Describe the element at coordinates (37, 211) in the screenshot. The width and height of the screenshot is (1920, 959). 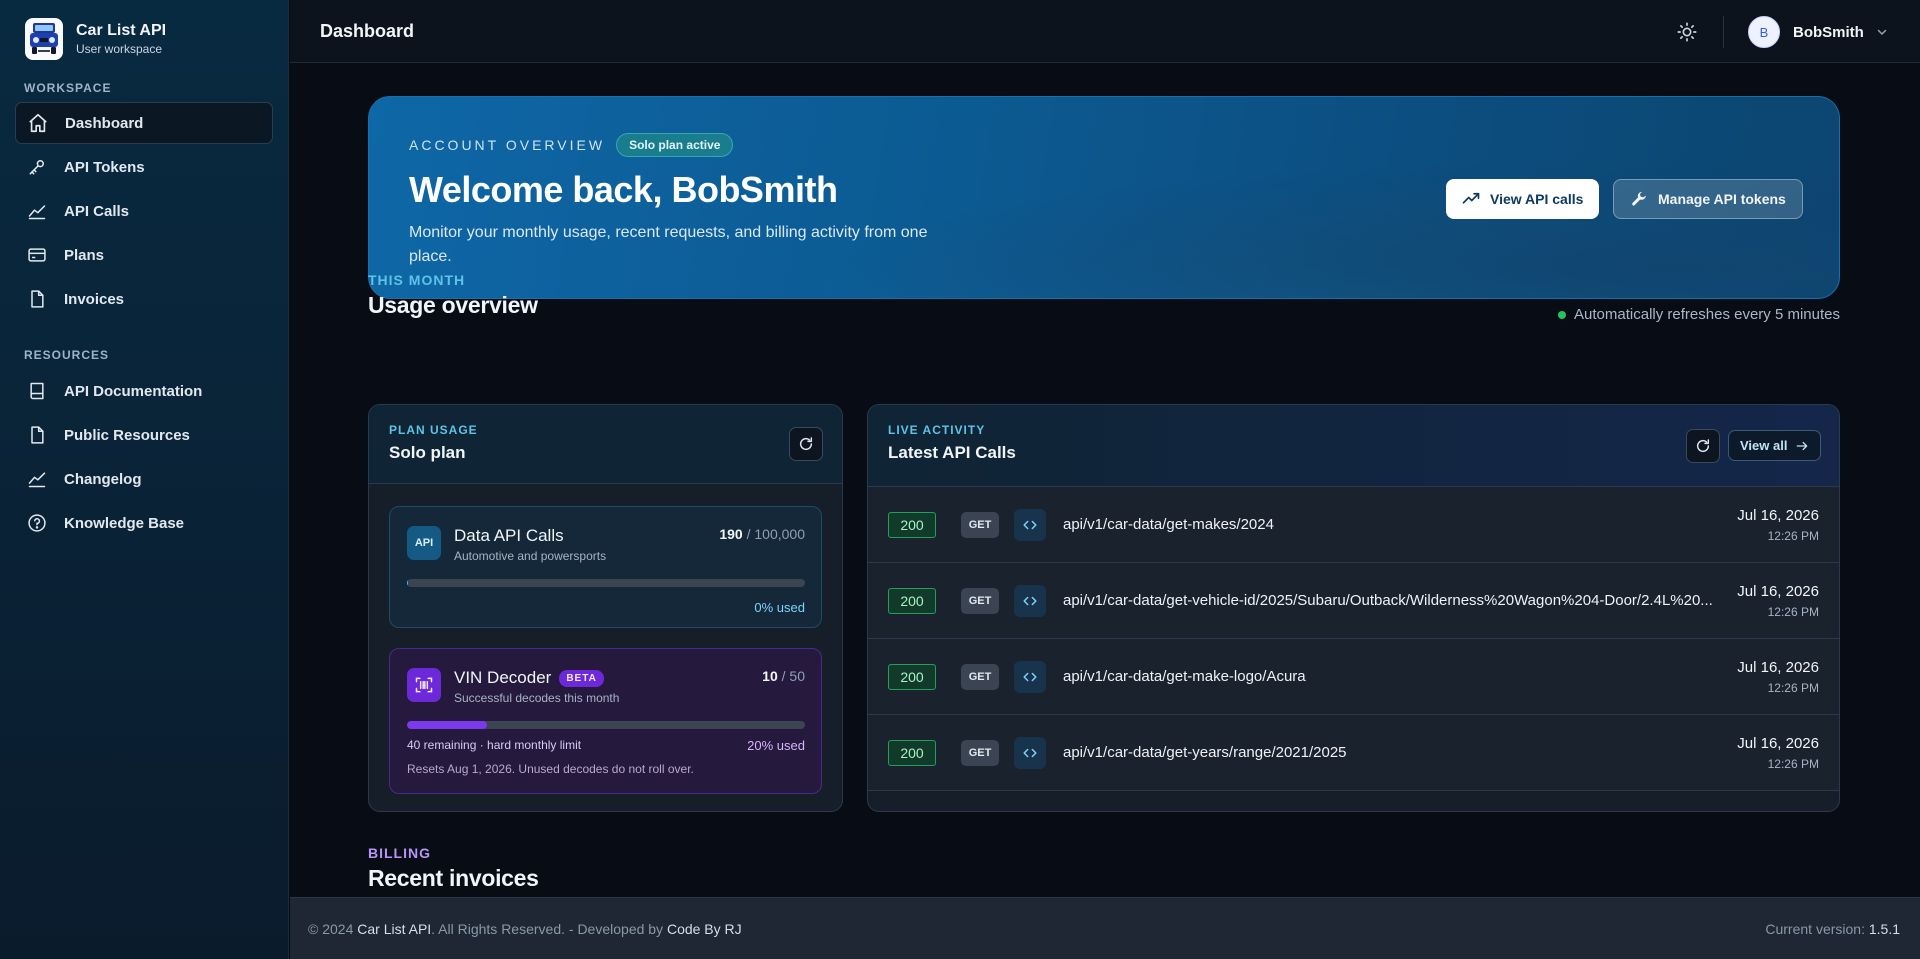
I see `chart-line-icon` at that location.